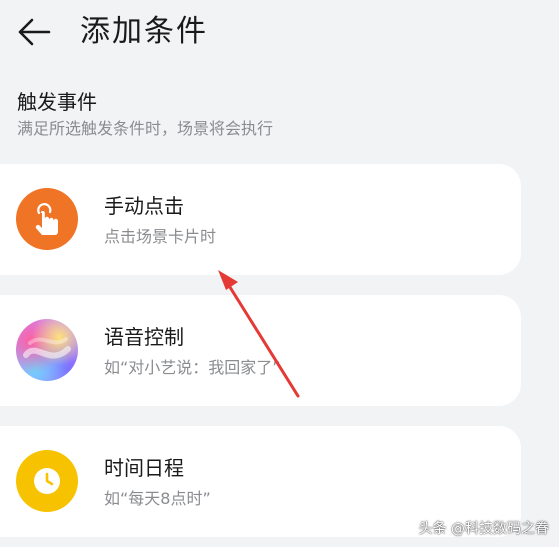 Image resolution: width=559 pixels, height=547 pixels. What do you see at coordinates (47, 350) in the screenshot?
I see `voice-assistant-icon` at bounding box center [47, 350].